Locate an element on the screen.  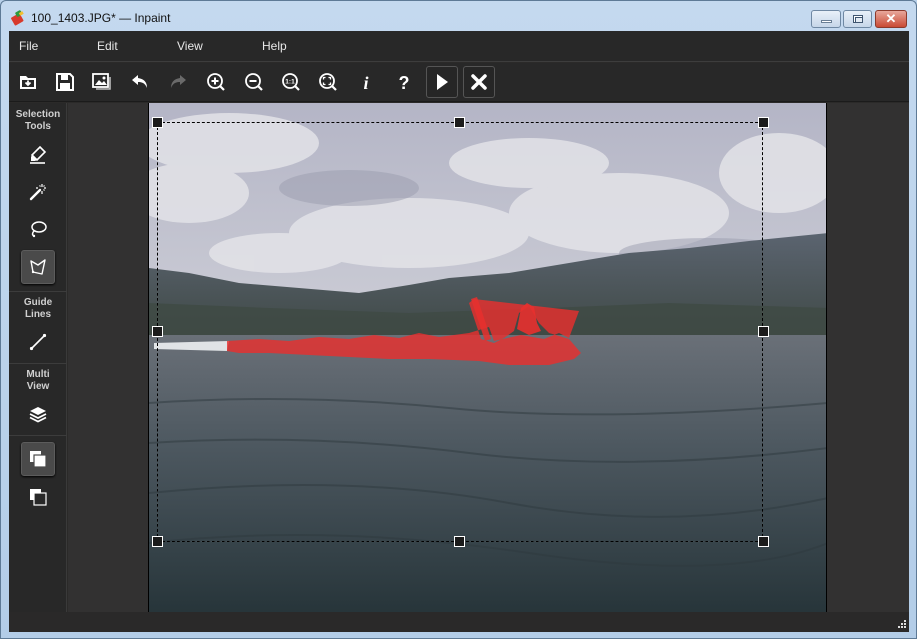
view-filled-icon is located at coordinates (38, 459).